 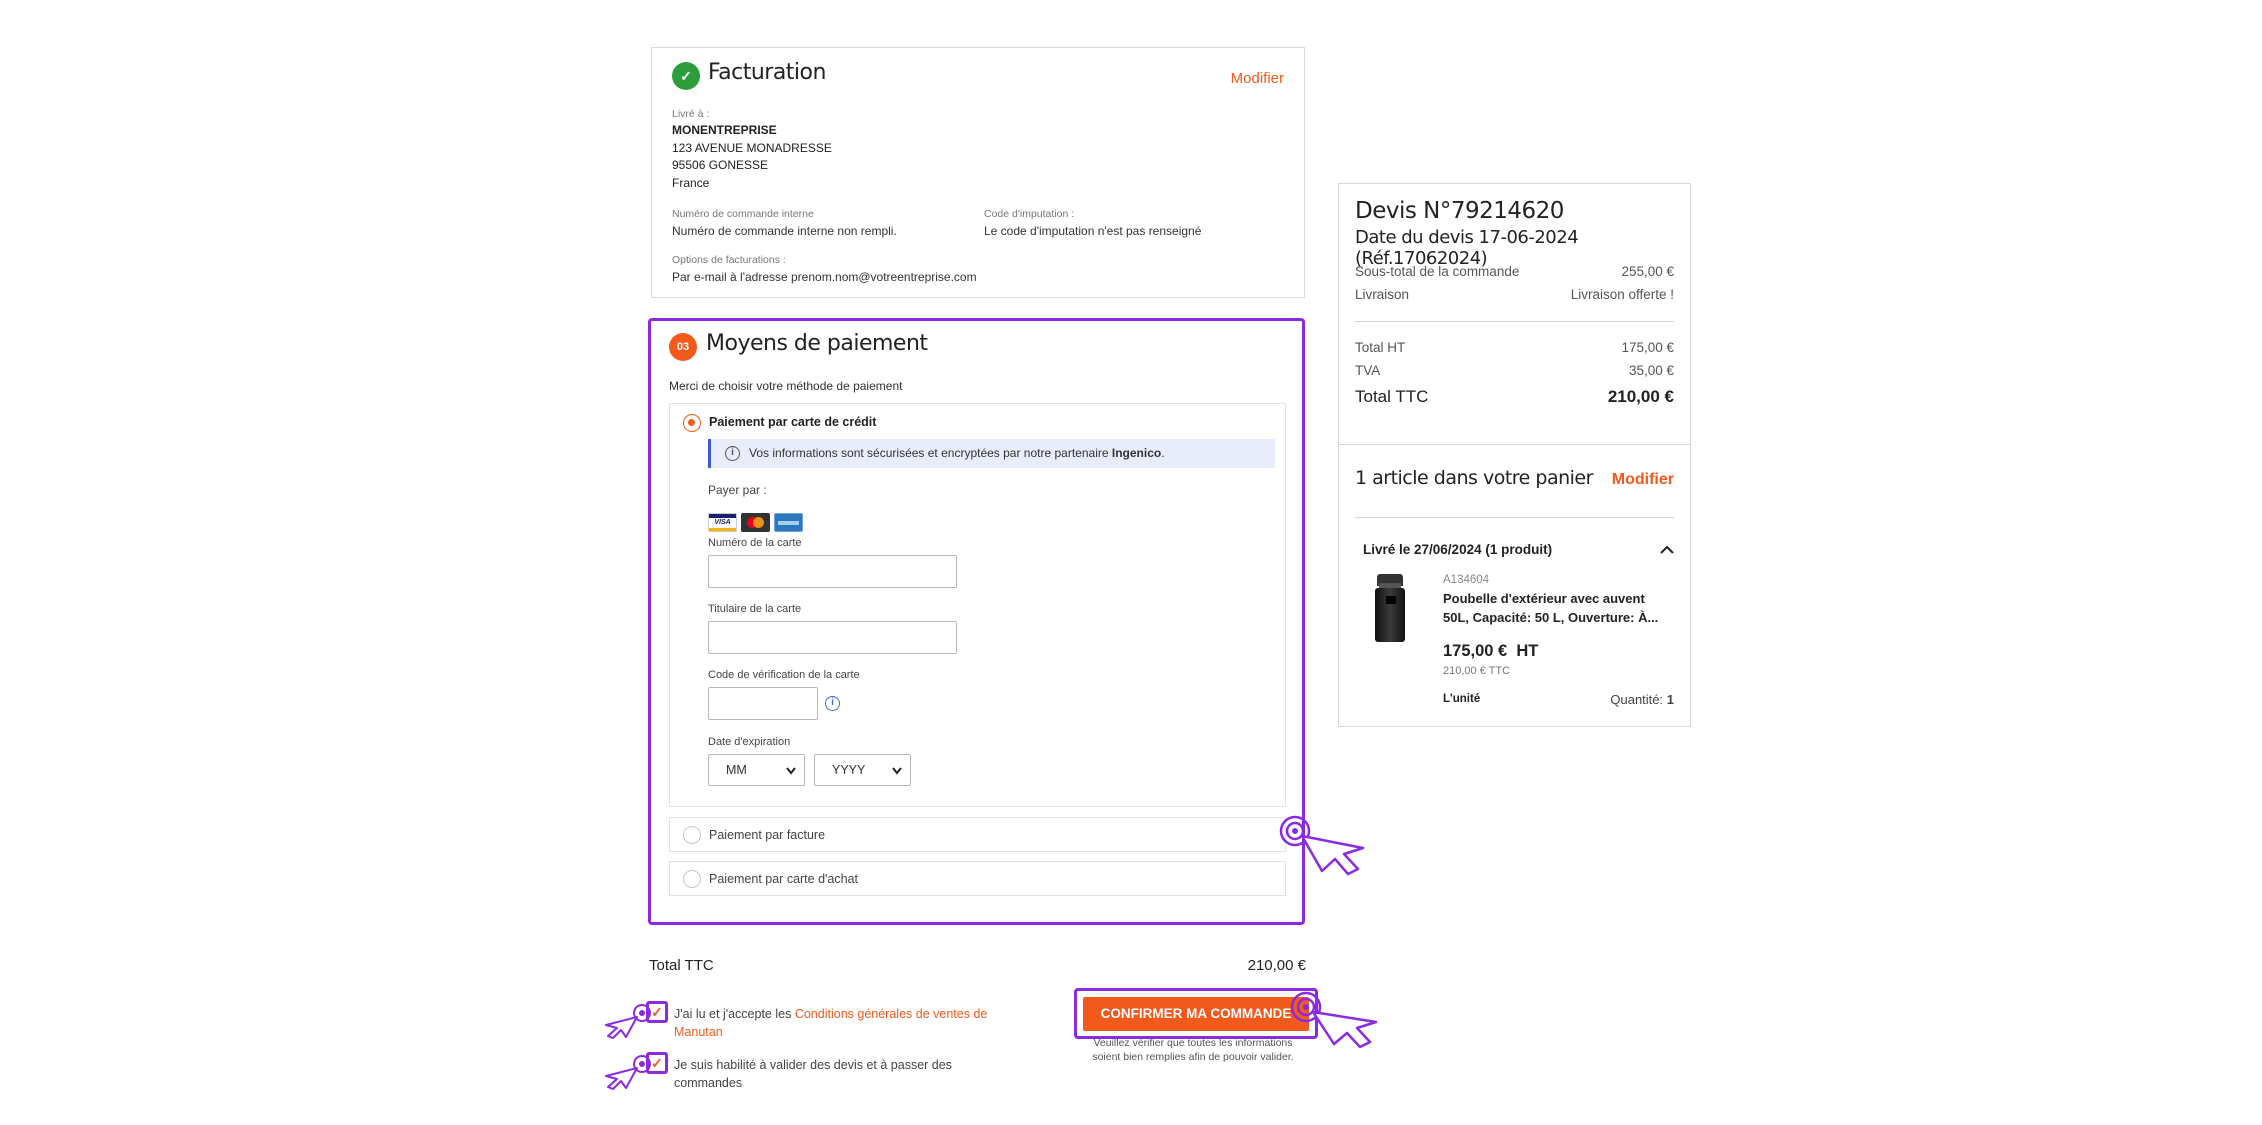 What do you see at coordinates (1459, 211) in the screenshot?
I see `quote-title: Devis N°79214620` at bounding box center [1459, 211].